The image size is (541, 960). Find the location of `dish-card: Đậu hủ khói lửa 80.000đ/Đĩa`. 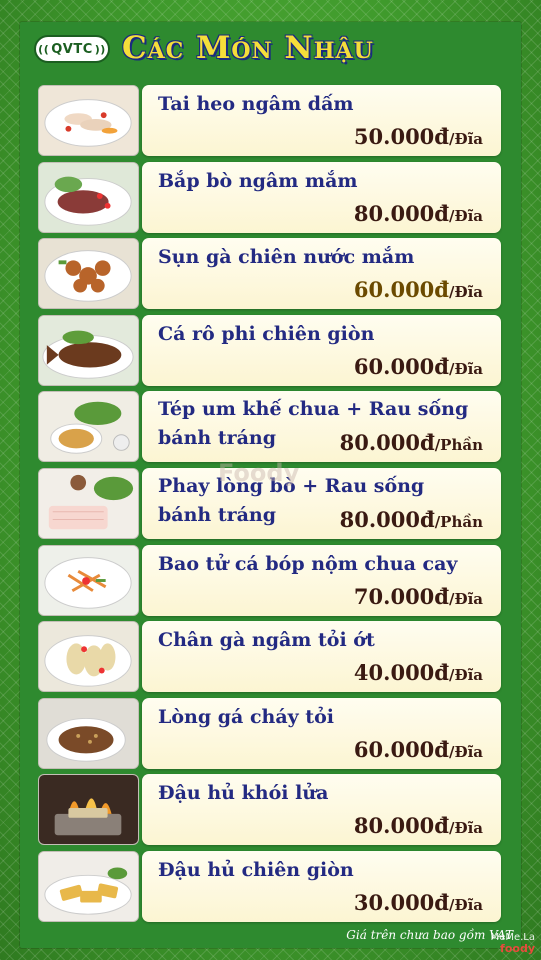

dish-card: Đậu hủ khói lửa 80.000đ/Đĩa is located at coordinates (321, 810).